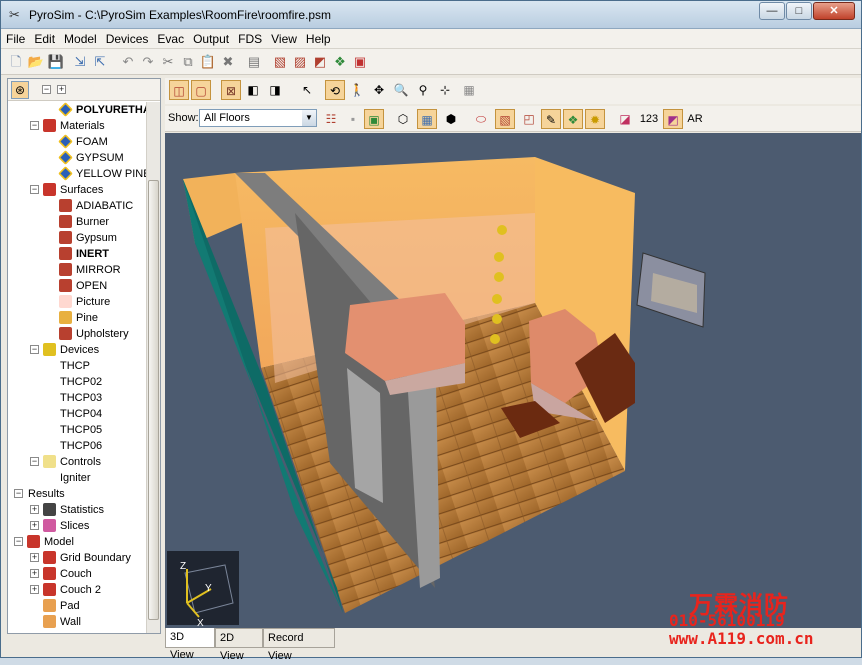 This screenshot has height=665, width=862. Describe the element at coordinates (128, 62) in the screenshot. I see `undo-icon: ↶` at that location.